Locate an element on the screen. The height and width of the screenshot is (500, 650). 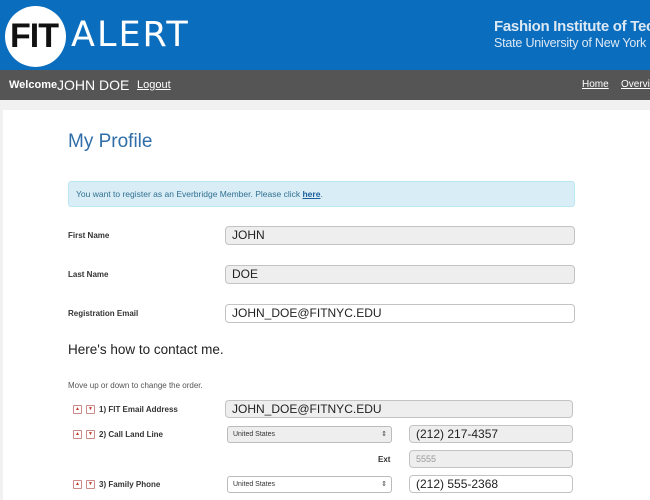
reorder-hint: Move up or down to change the order. is located at coordinates (135, 385).